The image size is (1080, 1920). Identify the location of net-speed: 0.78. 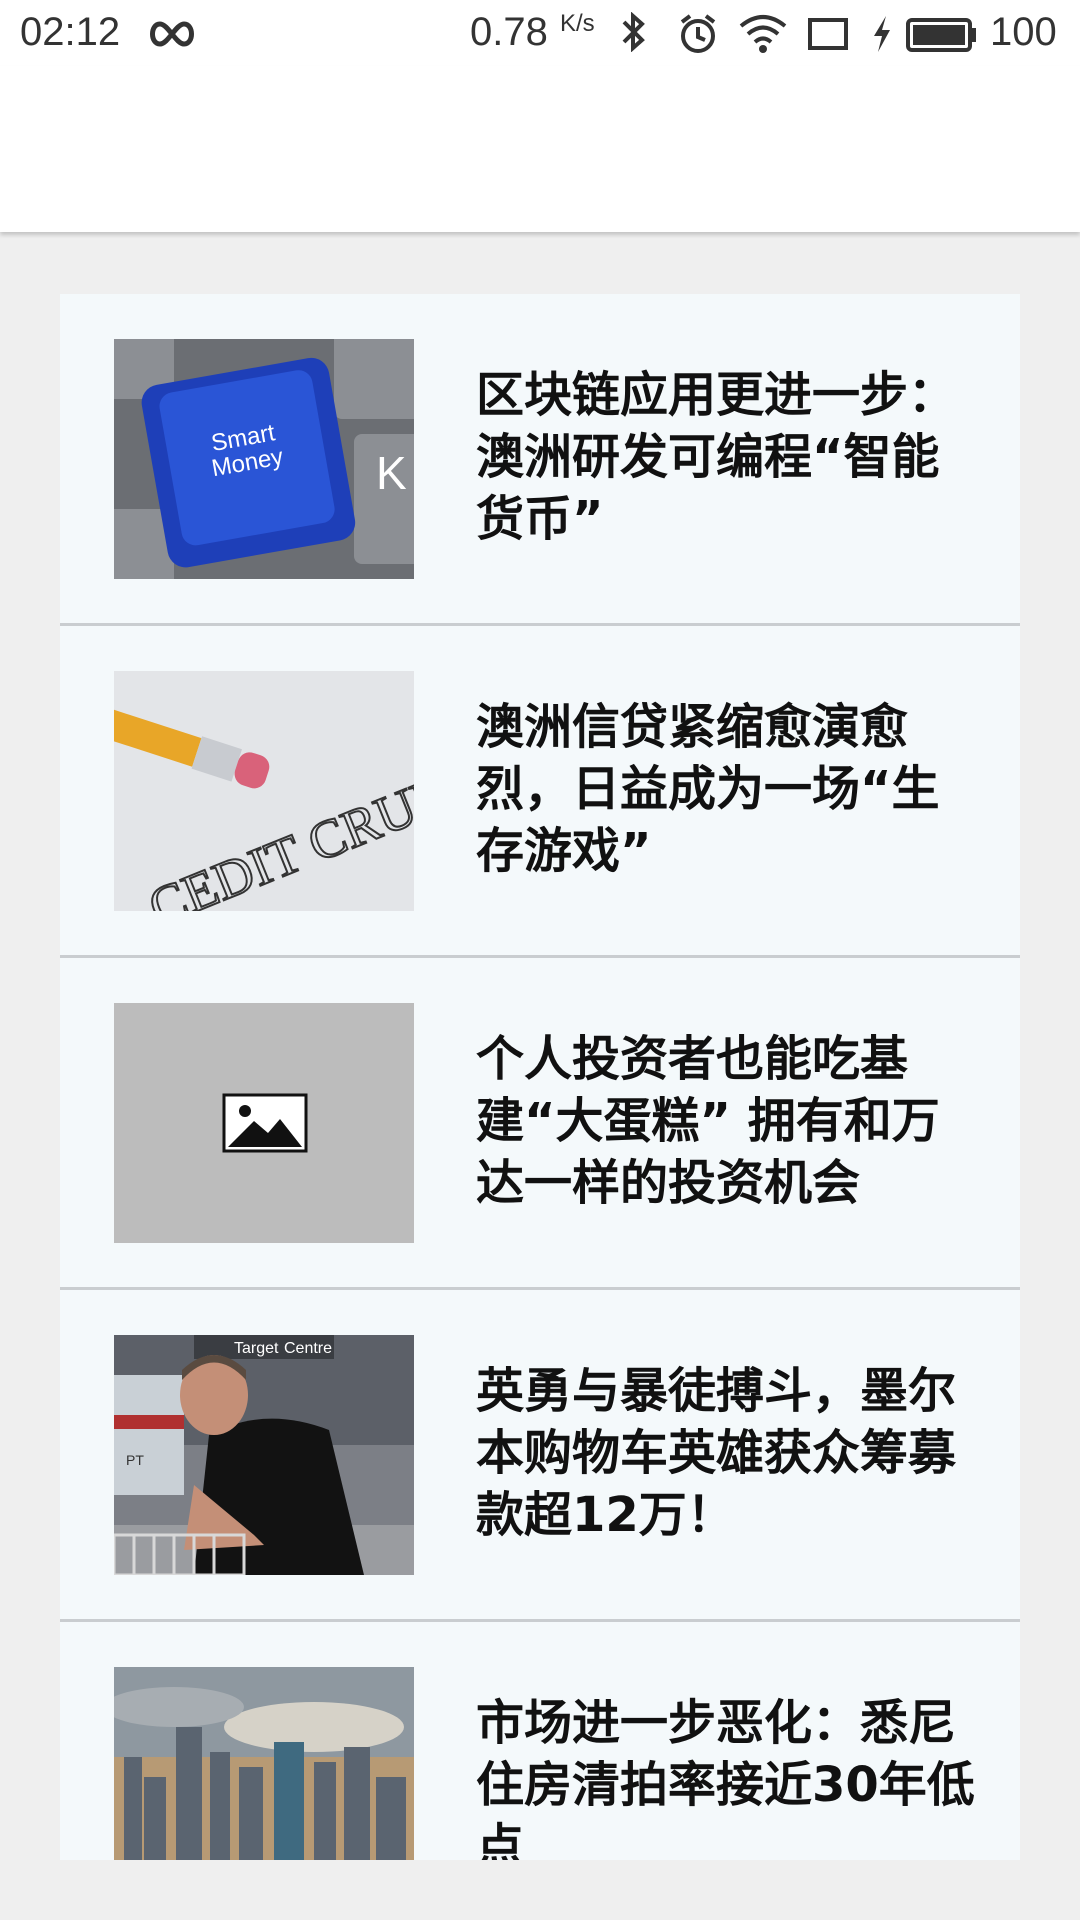
(509, 32).